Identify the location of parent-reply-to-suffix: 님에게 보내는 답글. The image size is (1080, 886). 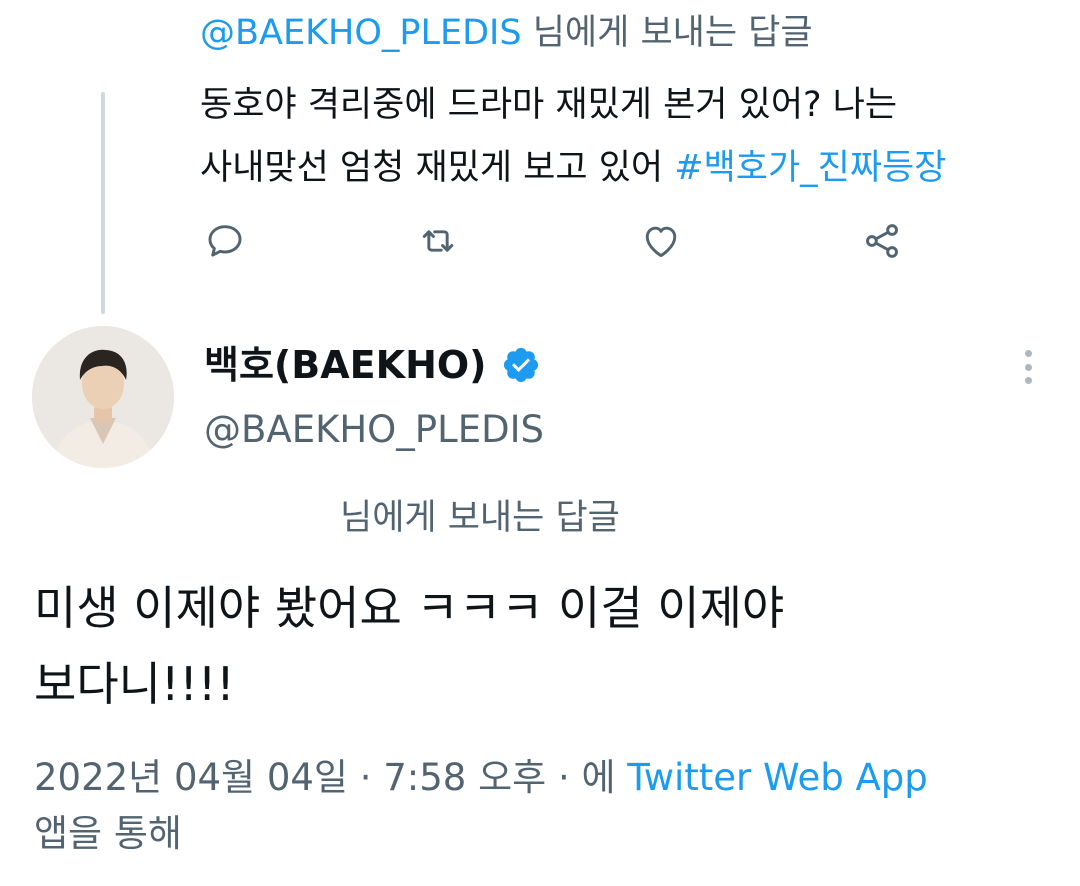
(667, 33).